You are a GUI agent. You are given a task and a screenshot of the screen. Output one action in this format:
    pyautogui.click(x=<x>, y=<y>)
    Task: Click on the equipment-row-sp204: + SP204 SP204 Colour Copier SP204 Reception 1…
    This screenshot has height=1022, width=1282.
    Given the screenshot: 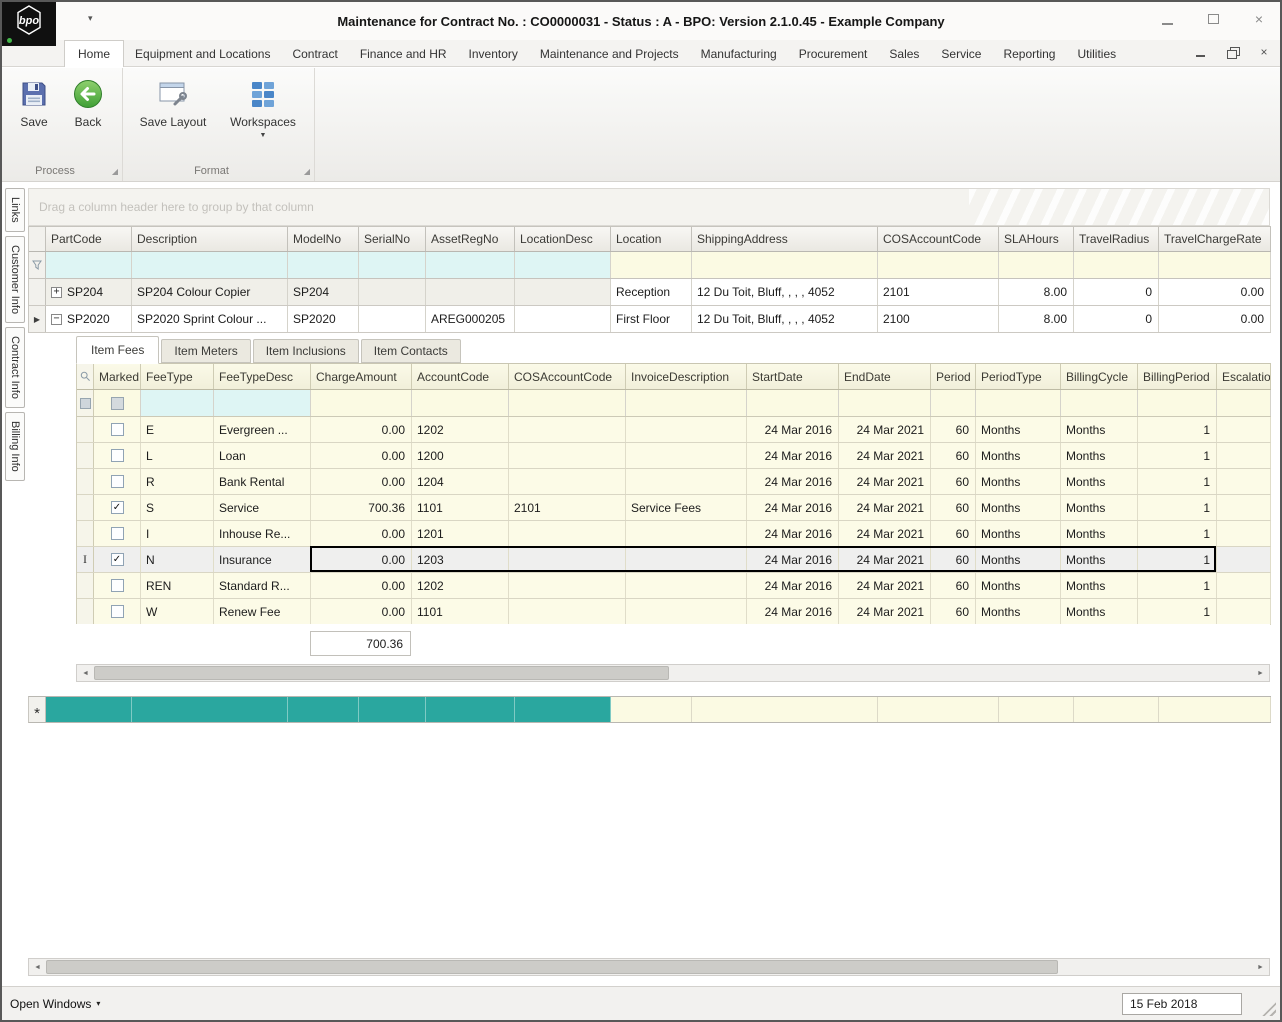 What is the action you would take?
    pyautogui.click(x=650, y=292)
    